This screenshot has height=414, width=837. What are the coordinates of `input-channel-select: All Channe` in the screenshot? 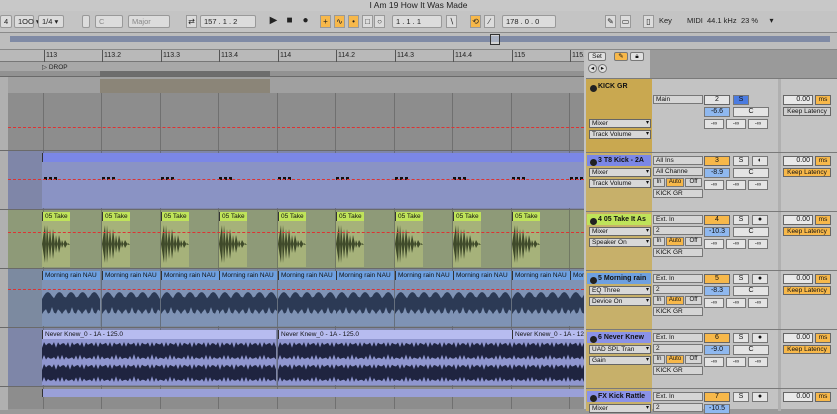 It's located at (678, 171).